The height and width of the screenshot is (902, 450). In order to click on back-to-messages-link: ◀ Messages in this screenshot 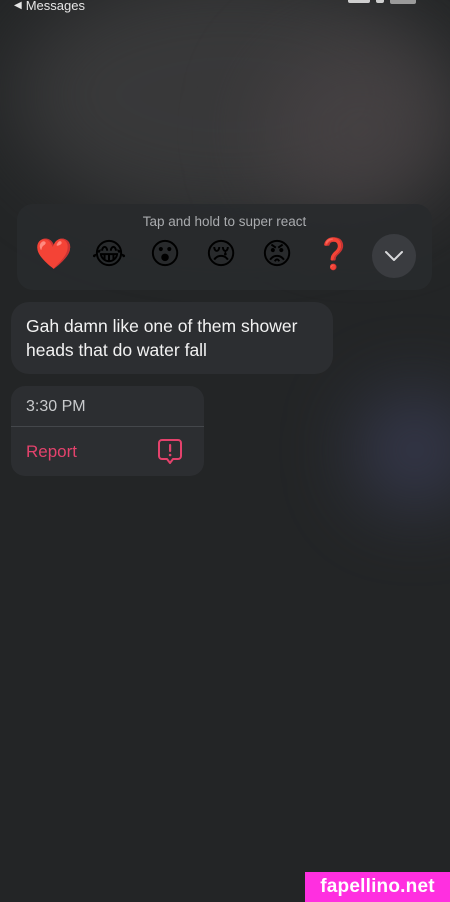, I will do `click(49, 7)`.